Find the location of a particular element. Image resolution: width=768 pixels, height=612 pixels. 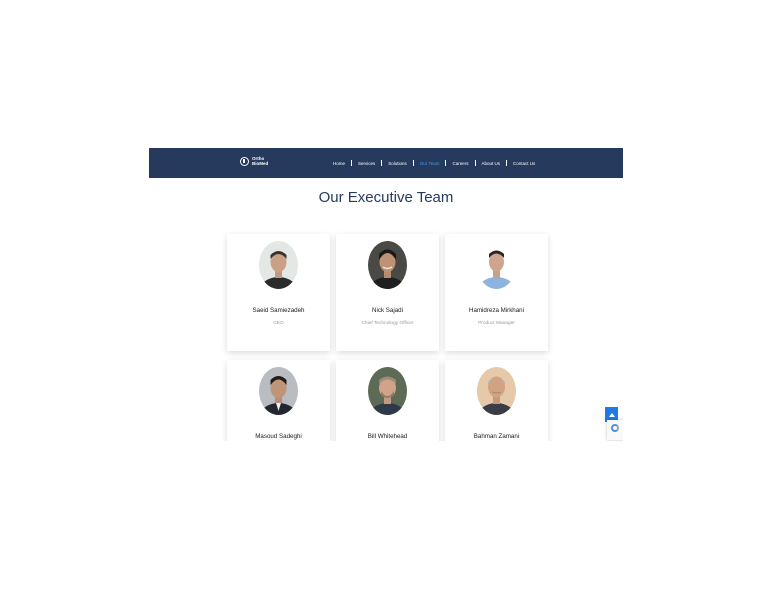

team-member-card: Bill Whitehead is located at coordinates (387, 400).